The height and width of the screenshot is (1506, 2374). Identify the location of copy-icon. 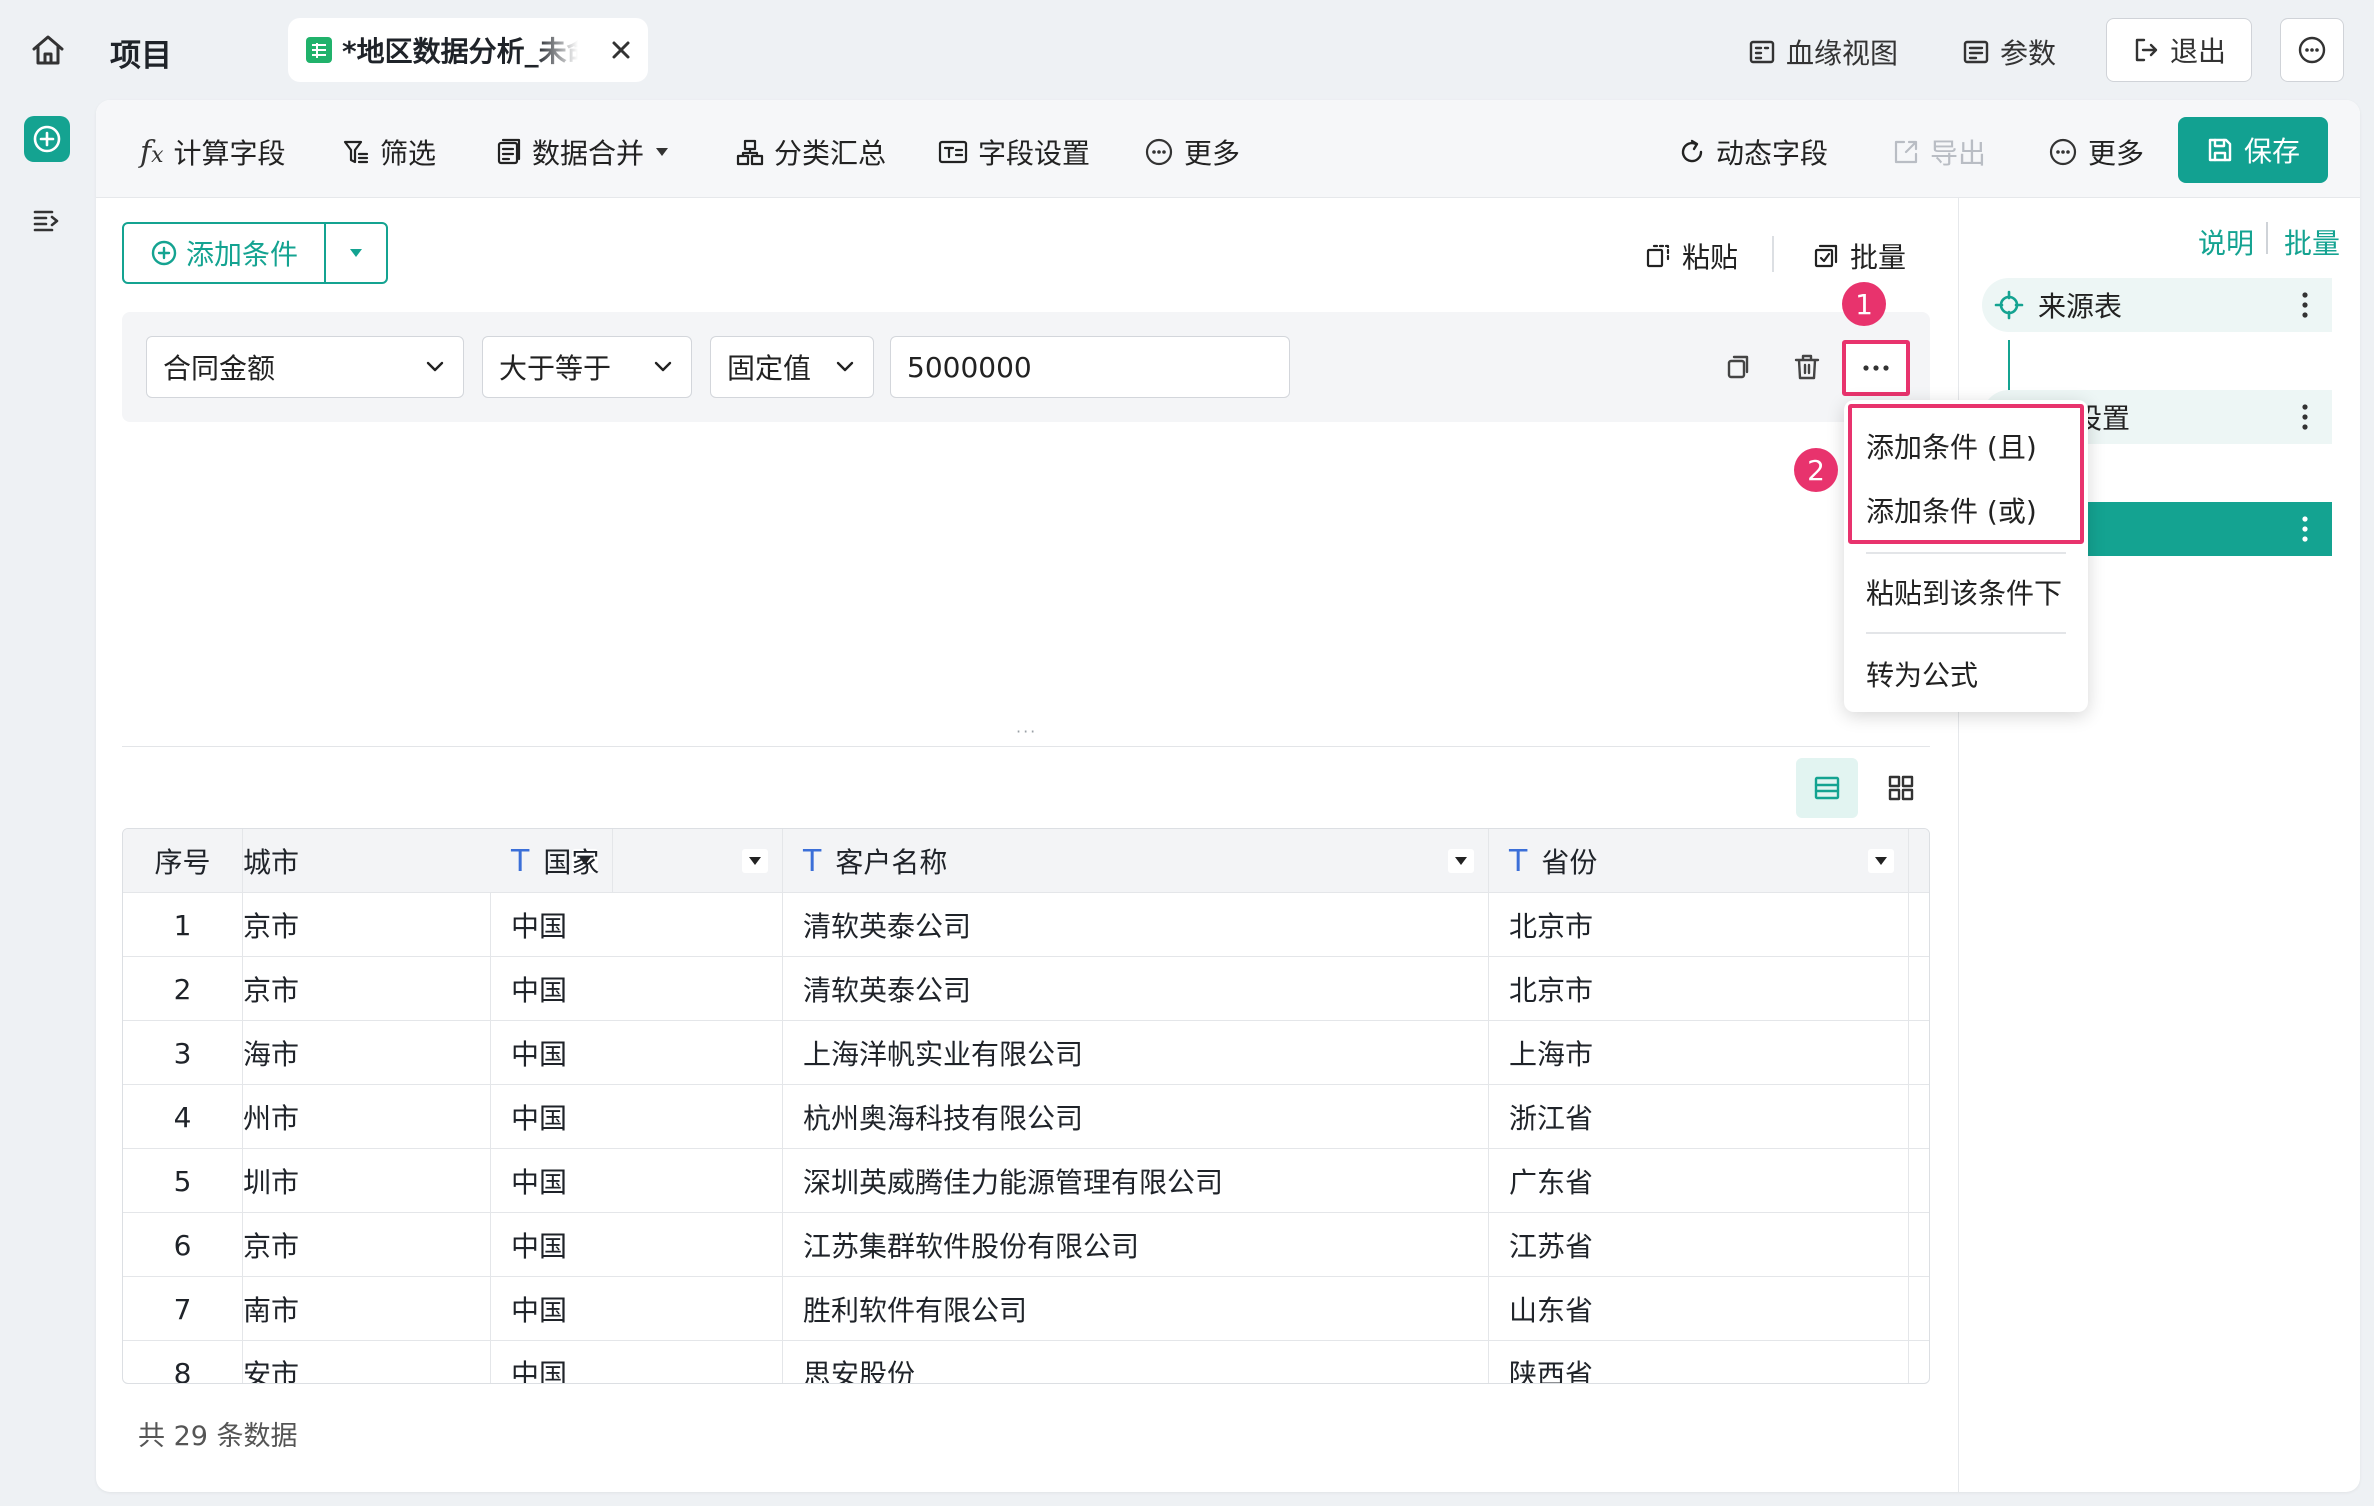
(1739, 367).